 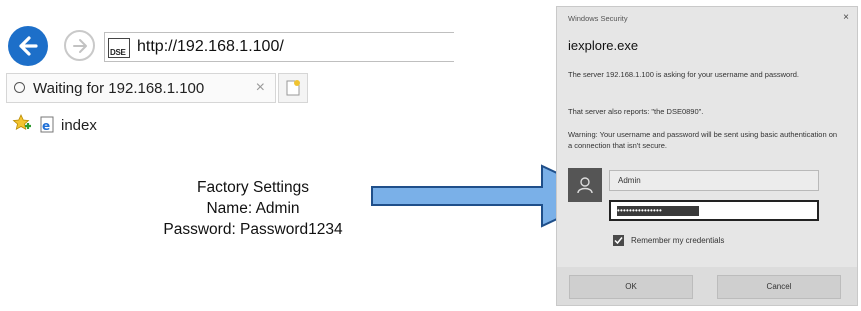 I want to click on ie-page-icon: e, so click(x=47, y=124).